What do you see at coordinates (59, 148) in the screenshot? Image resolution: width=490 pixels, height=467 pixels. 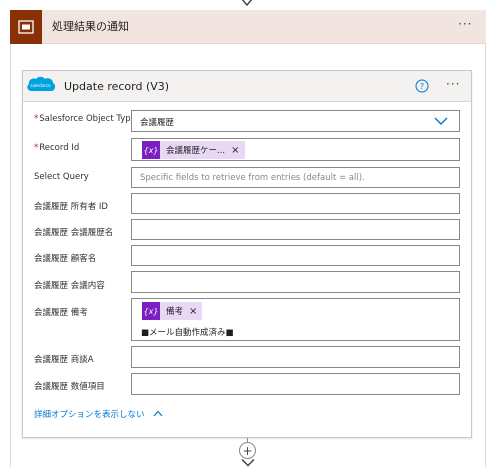 I see `record-id-label-text: Record Id` at bounding box center [59, 148].